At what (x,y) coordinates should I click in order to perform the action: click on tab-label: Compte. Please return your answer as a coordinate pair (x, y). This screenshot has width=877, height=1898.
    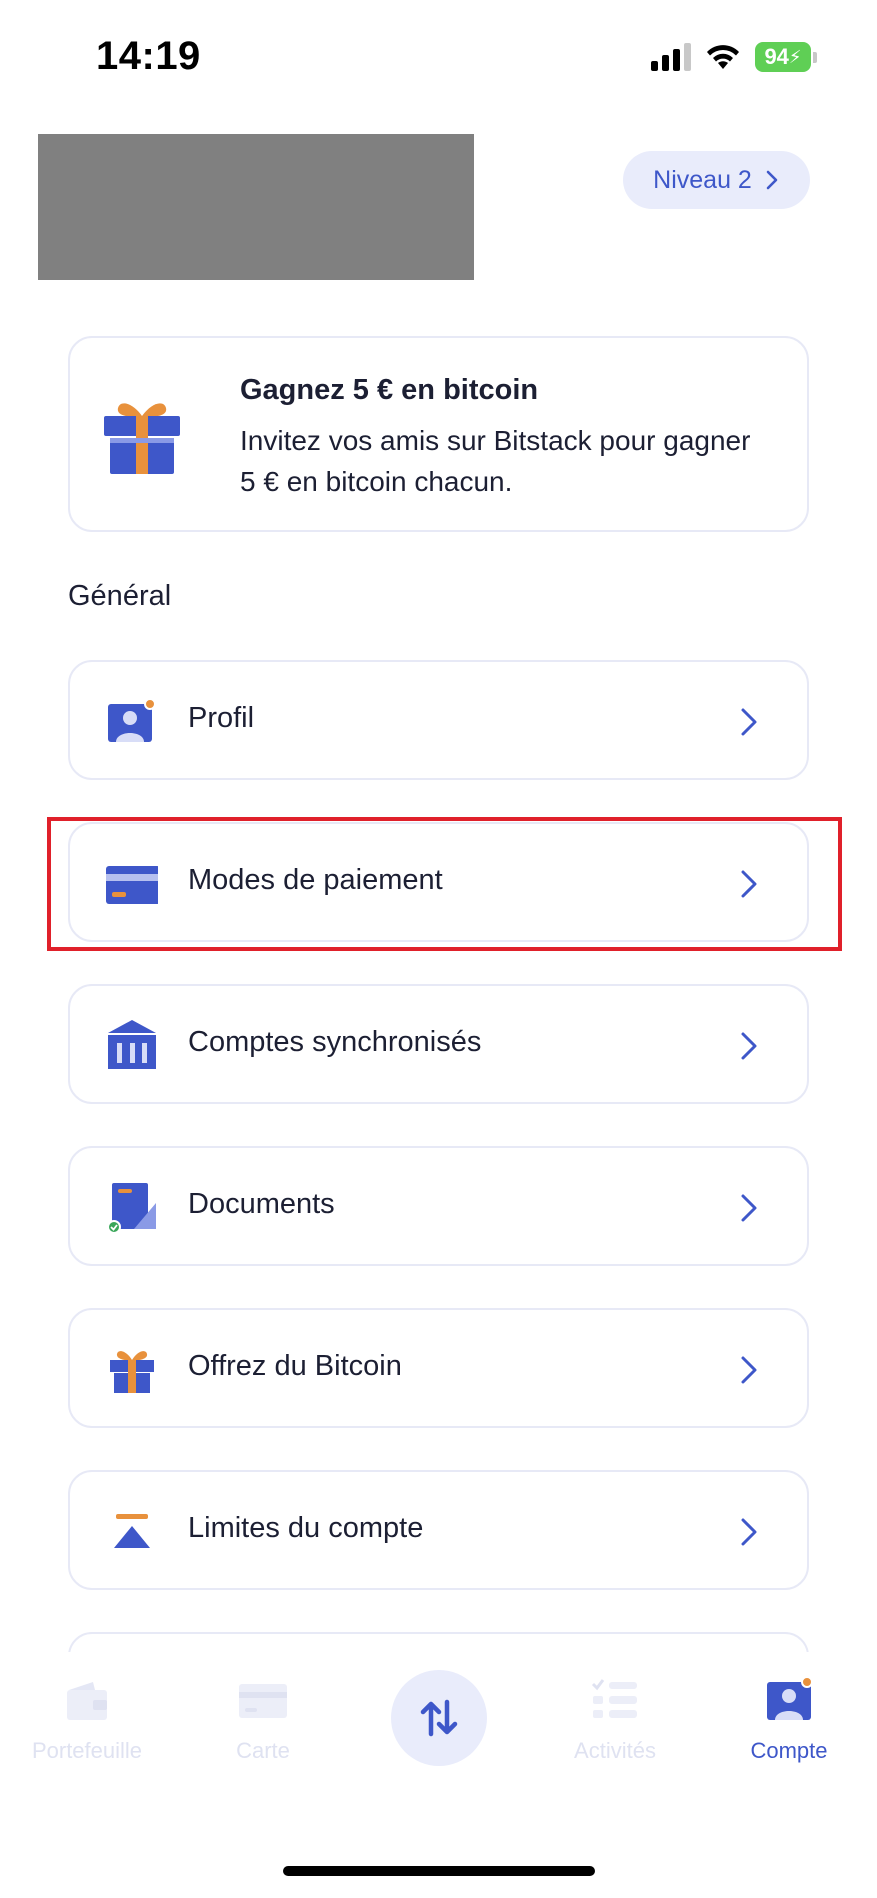
    Looking at the image, I should click on (789, 1750).